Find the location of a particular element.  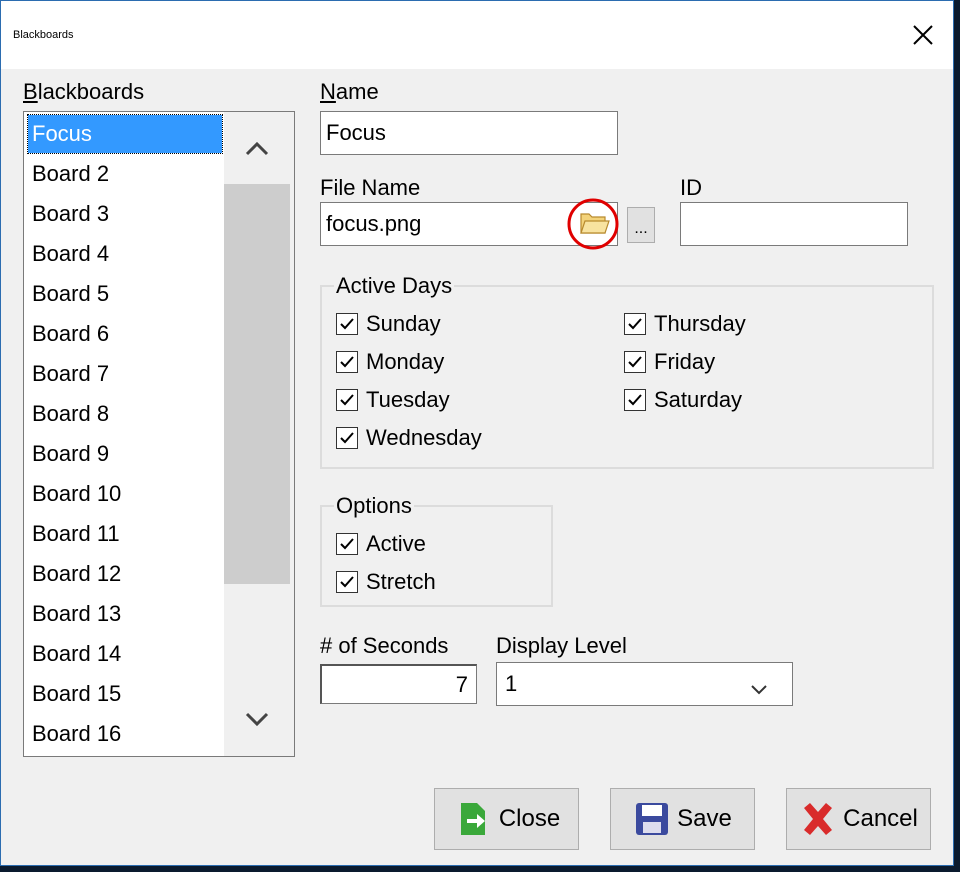

cancel-x-icon is located at coordinates (818, 819).